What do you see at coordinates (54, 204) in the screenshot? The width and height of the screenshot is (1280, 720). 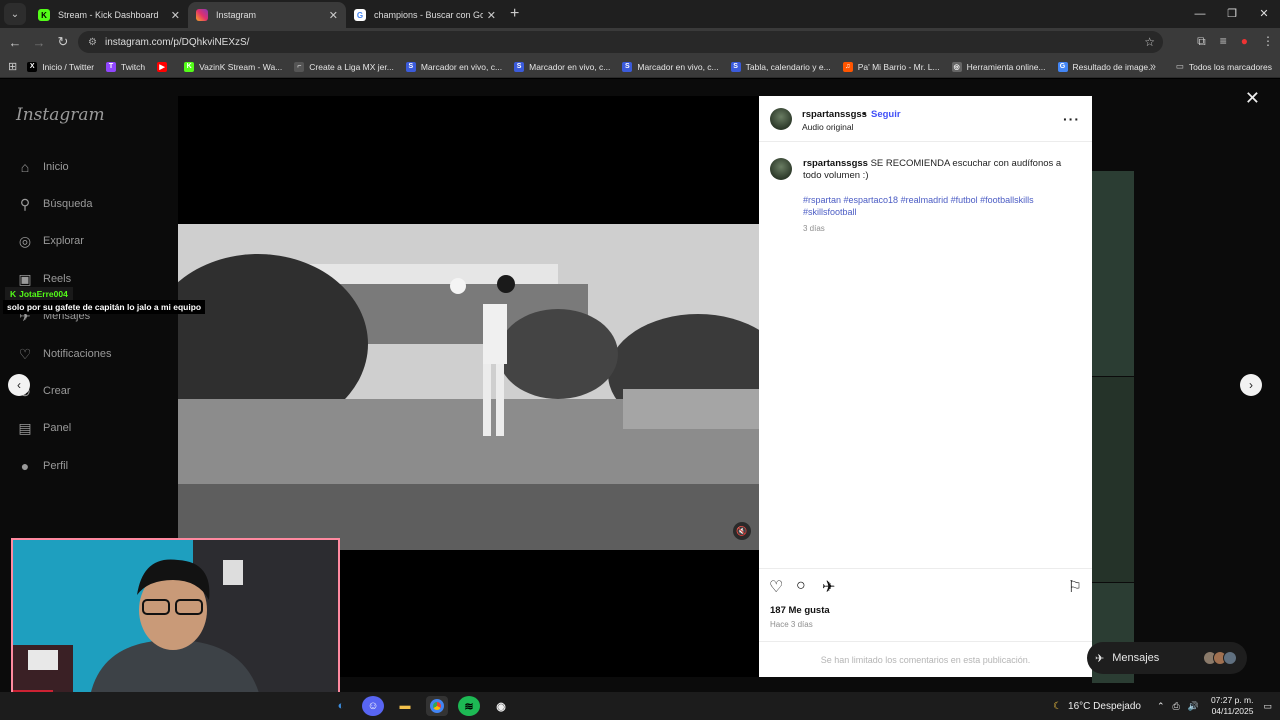 I see `nav-item-búsqueda: ⚲ Búsqueda` at bounding box center [54, 204].